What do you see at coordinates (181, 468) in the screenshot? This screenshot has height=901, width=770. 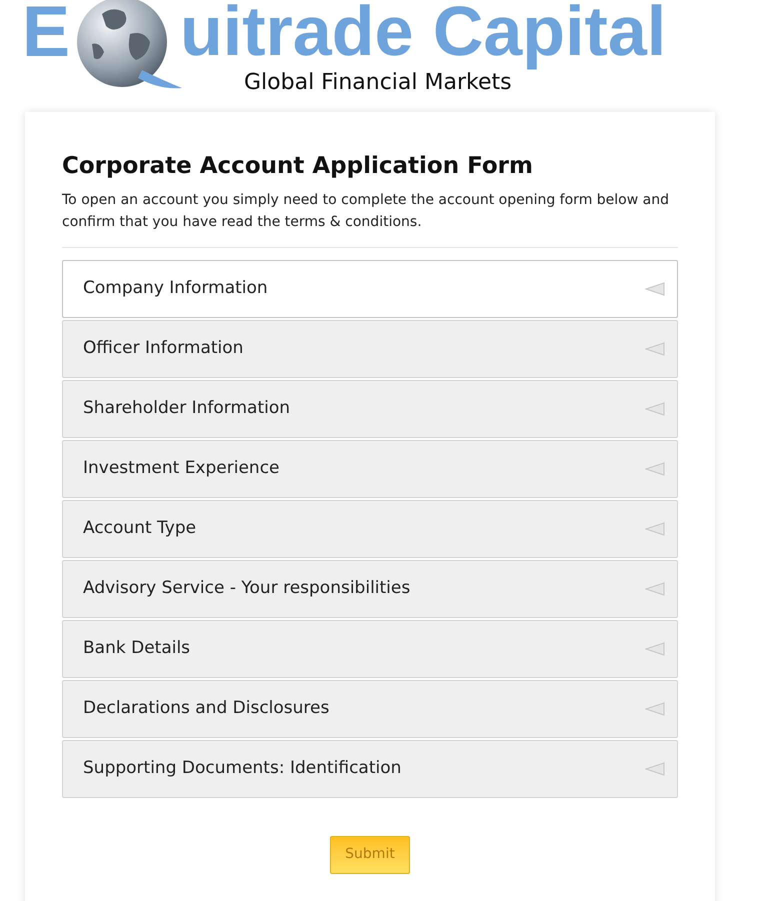 I see `section-title: Investment Experience` at bounding box center [181, 468].